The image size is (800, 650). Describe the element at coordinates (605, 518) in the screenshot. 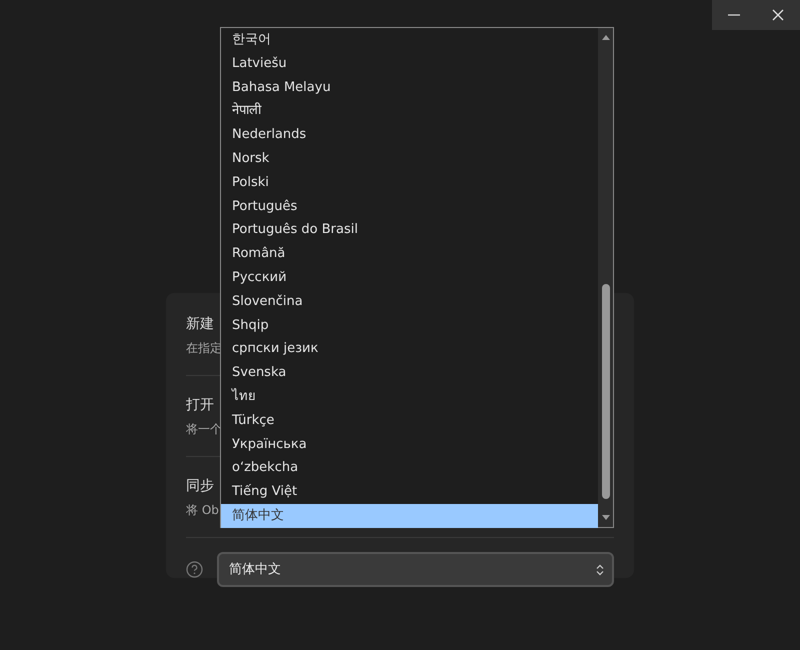

I see `scroll-down-icon` at that location.